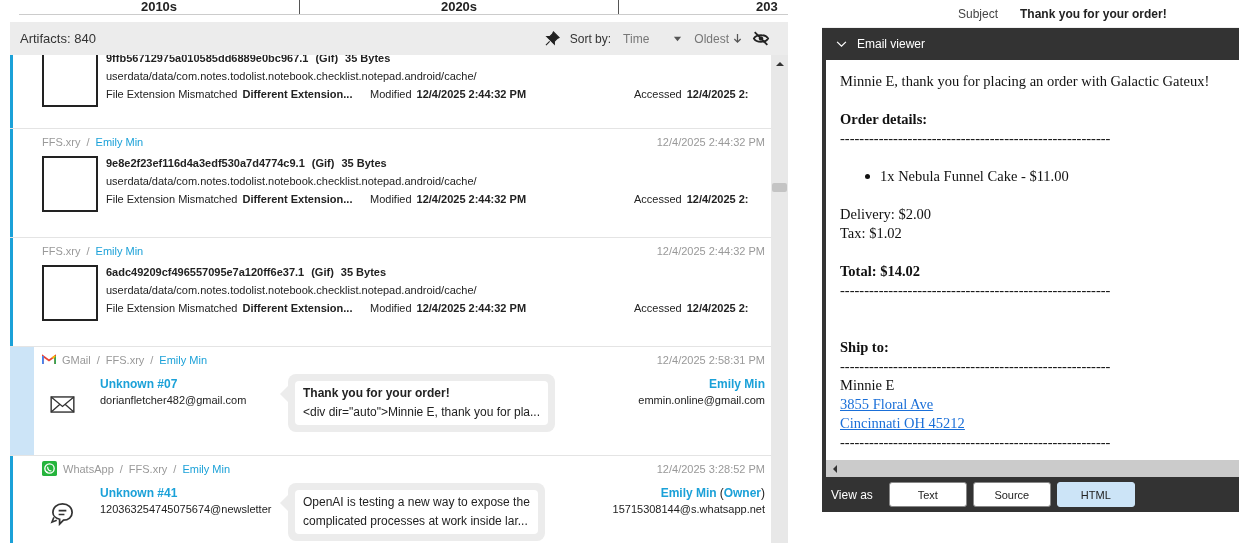 Image resolution: width=1239 pixels, height=543 pixels. Describe the element at coordinates (742, 493) in the screenshot. I see `role-label: Owner` at that location.